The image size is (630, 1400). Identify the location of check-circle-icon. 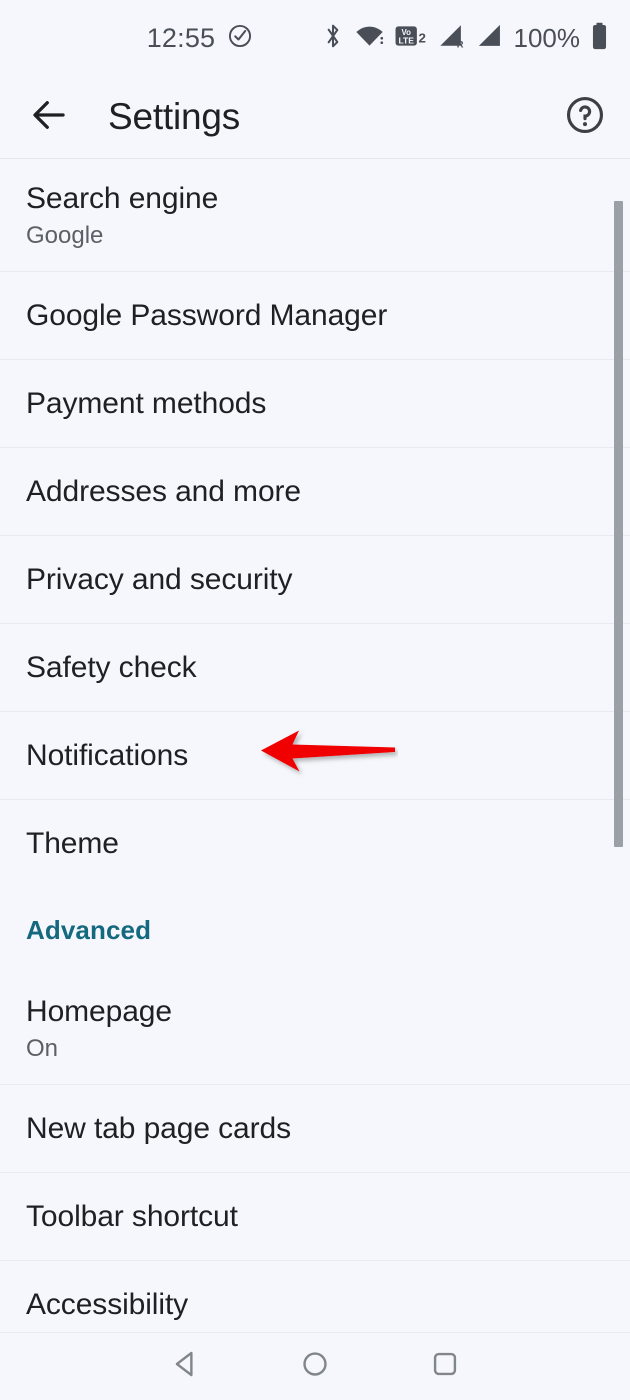
(240, 38).